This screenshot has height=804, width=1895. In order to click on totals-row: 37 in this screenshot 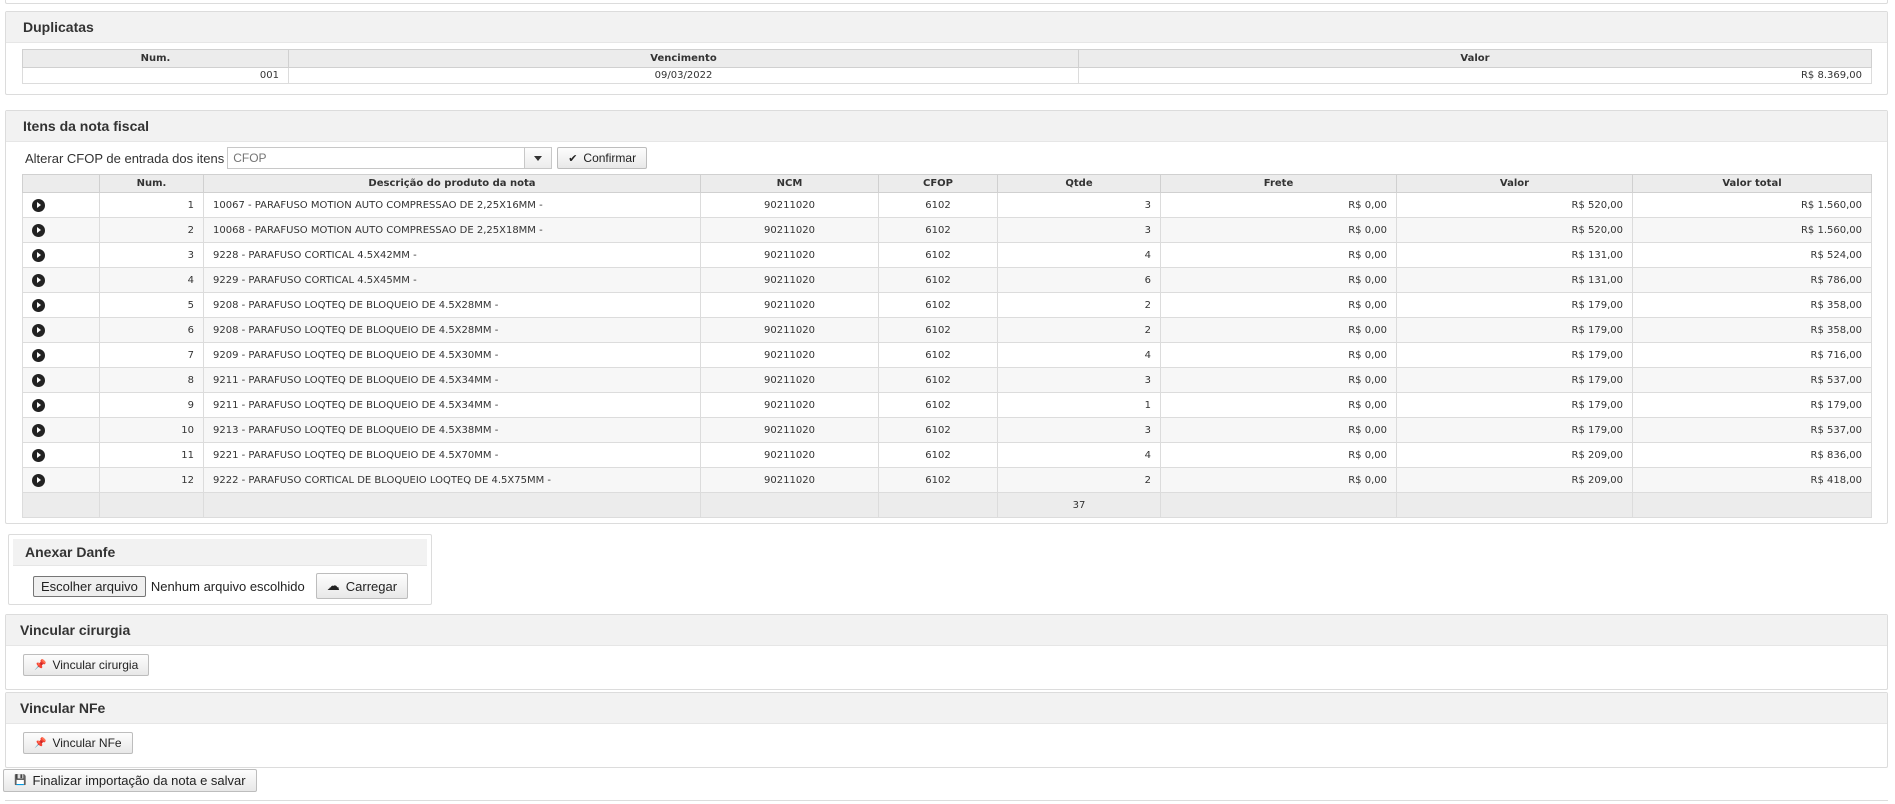, I will do `click(947, 505)`.